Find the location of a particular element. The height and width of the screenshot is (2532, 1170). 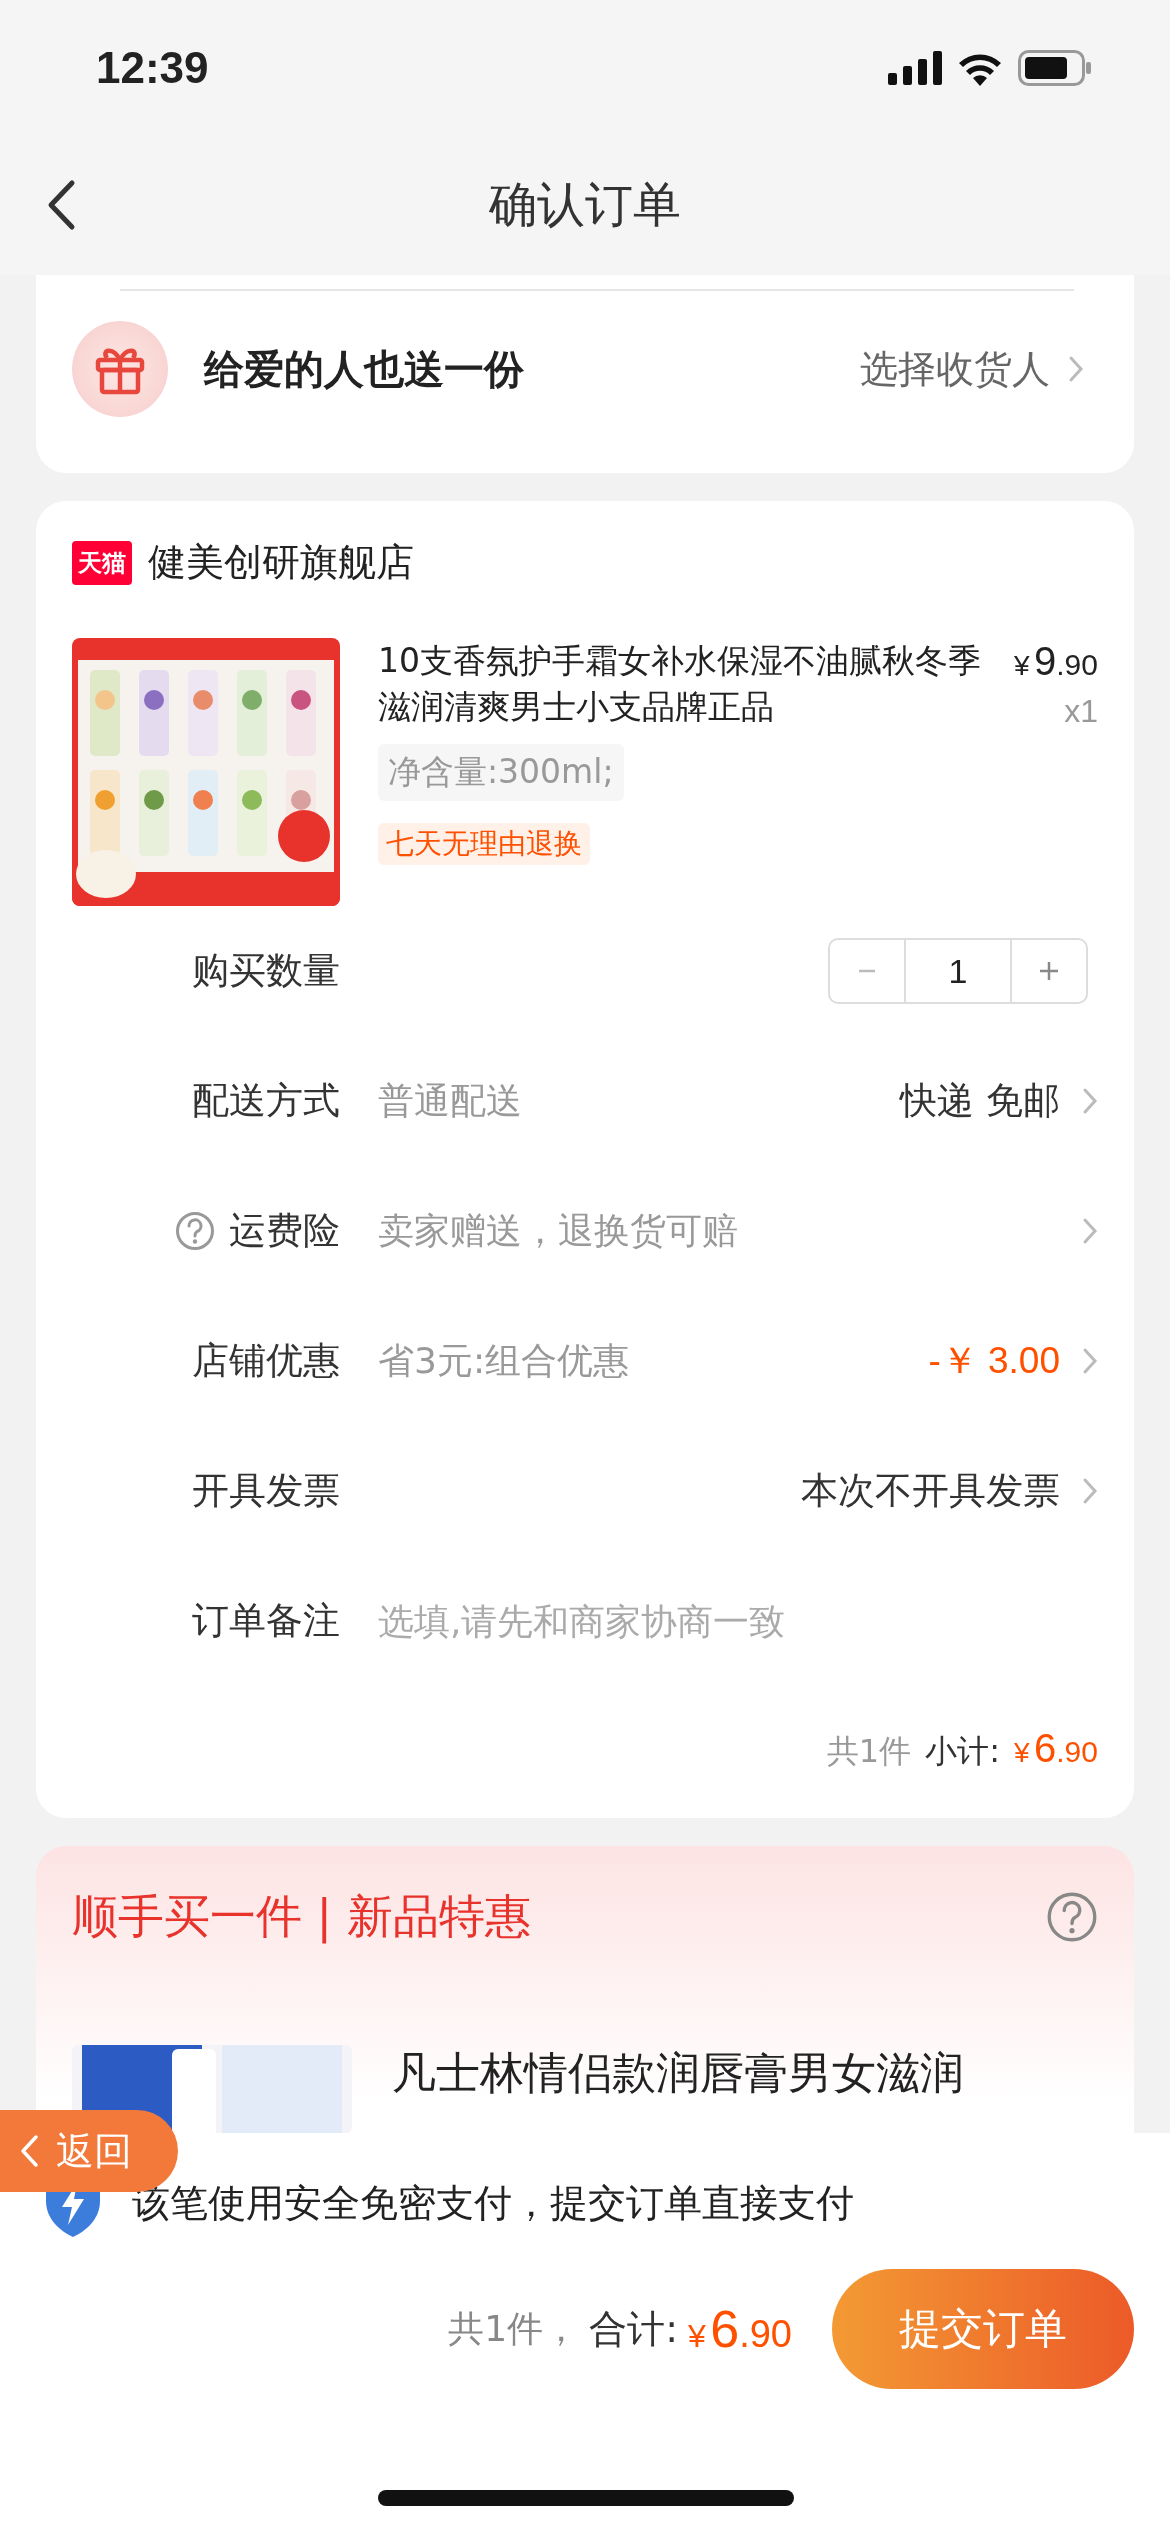

quantity-stepper: 1 is located at coordinates (958, 971).